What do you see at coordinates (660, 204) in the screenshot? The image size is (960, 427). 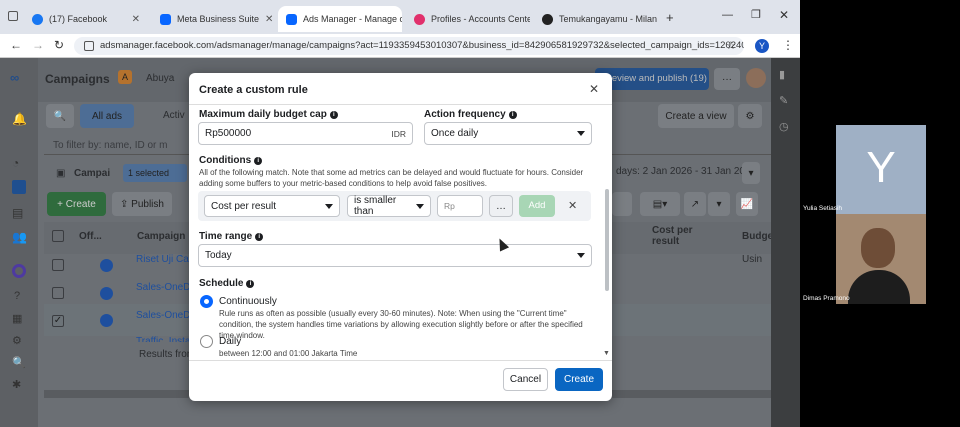 I see `duplicate-button: ▤▾` at bounding box center [660, 204].